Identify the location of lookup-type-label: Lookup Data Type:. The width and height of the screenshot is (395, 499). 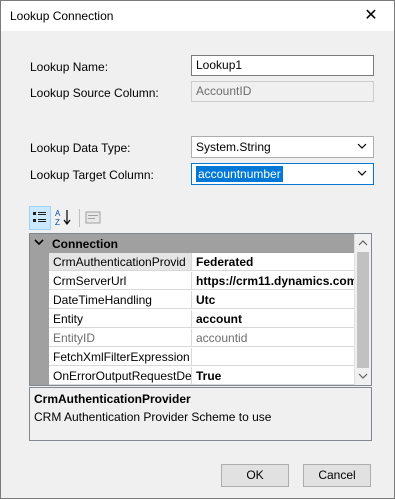
(80, 148).